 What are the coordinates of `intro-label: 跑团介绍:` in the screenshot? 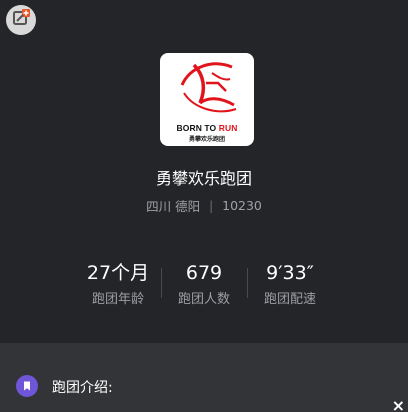 It's located at (82, 388).